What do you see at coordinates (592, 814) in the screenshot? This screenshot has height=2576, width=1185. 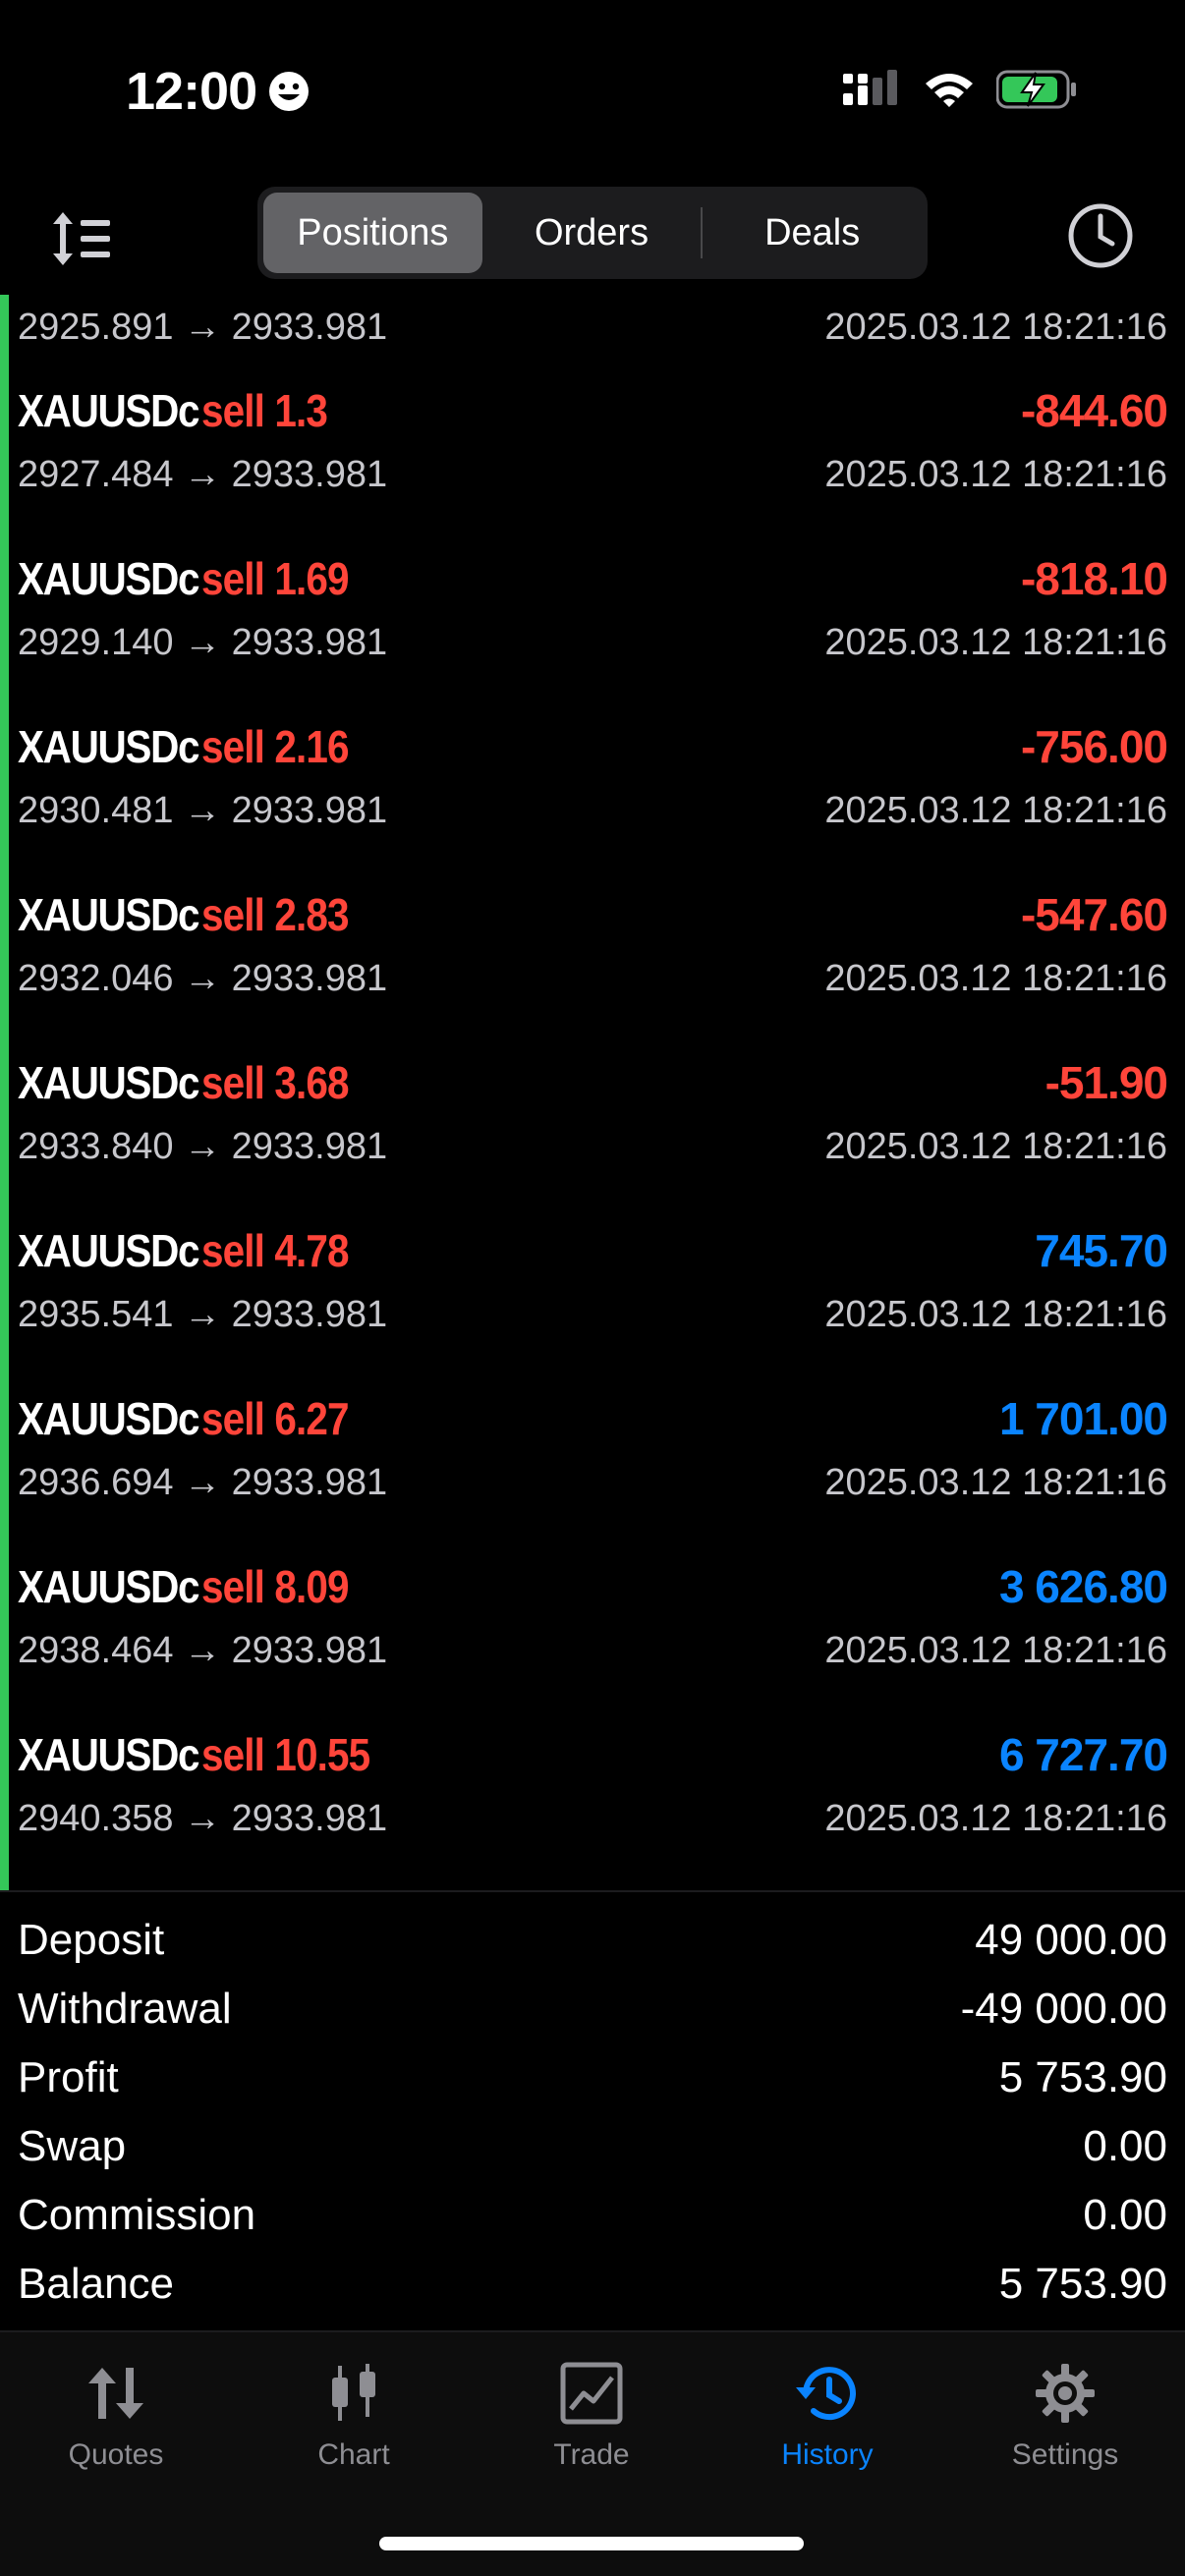 I see `position-details: 2930.481 → 2933.981 2025.03.12 18:21:16` at bounding box center [592, 814].